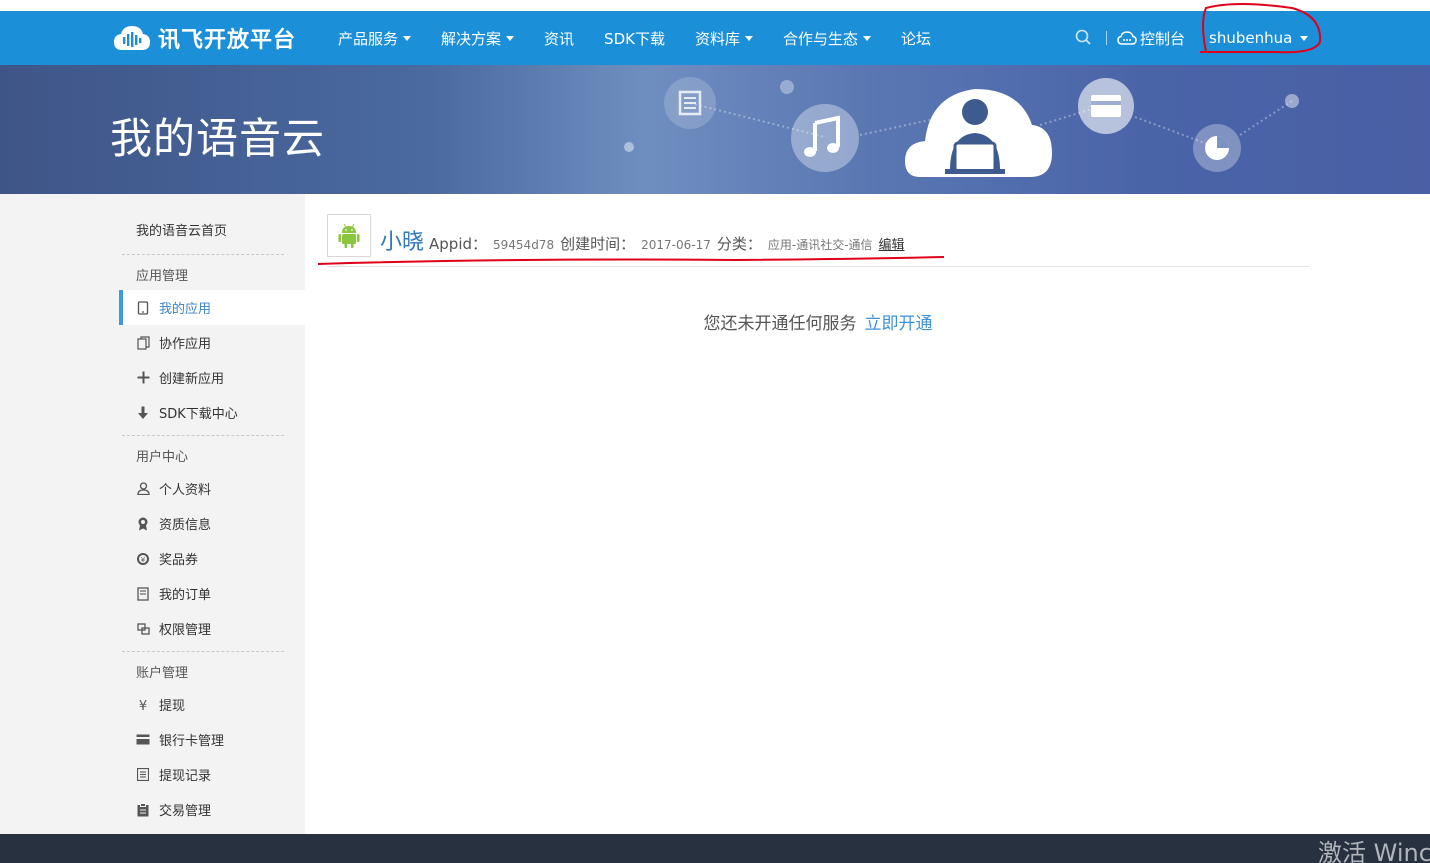 This screenshot has width=1430, height=863. I want to click on app-icon-box, so click(349, 235).